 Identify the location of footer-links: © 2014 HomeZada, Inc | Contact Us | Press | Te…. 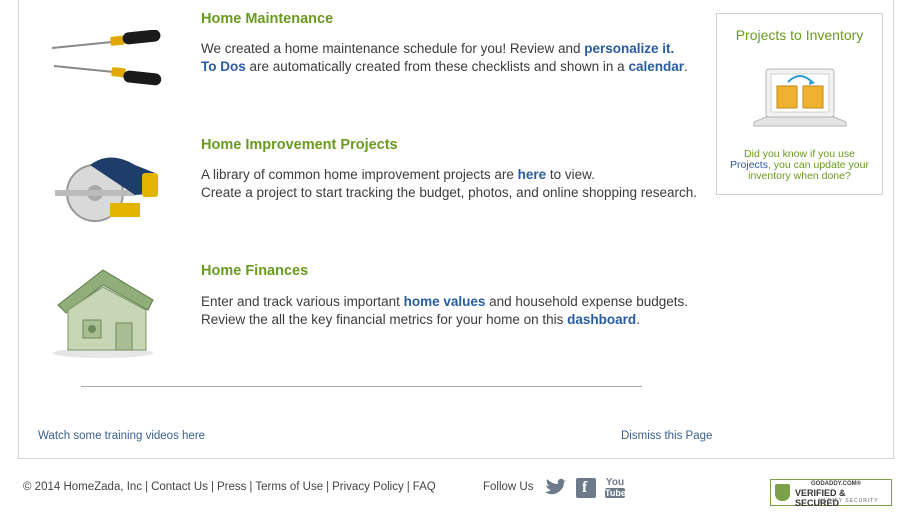
(229, 487).